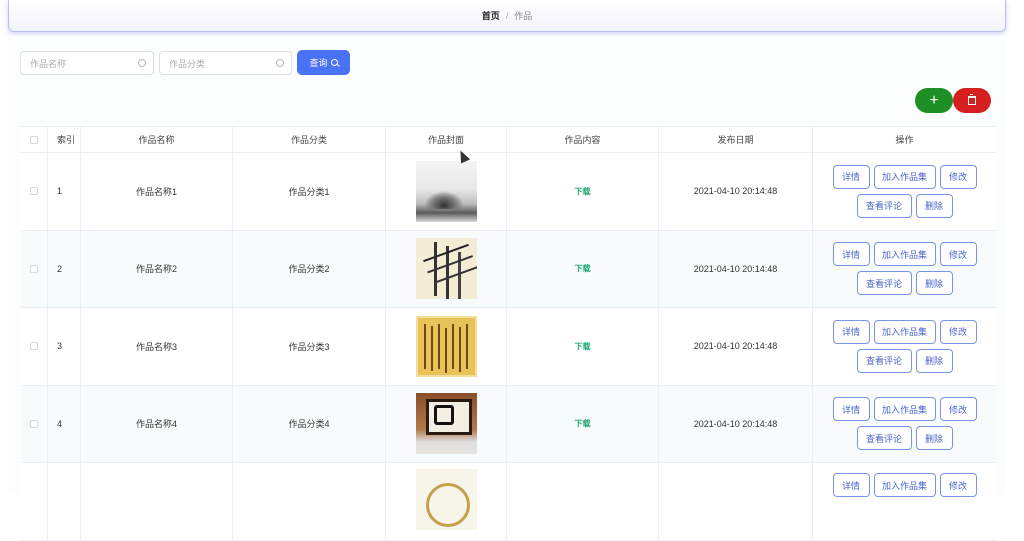 The image size is (1024, 541). Describe the element at coordinates (64, 191) in the screenshot. I see `row-index: 1` at that location.